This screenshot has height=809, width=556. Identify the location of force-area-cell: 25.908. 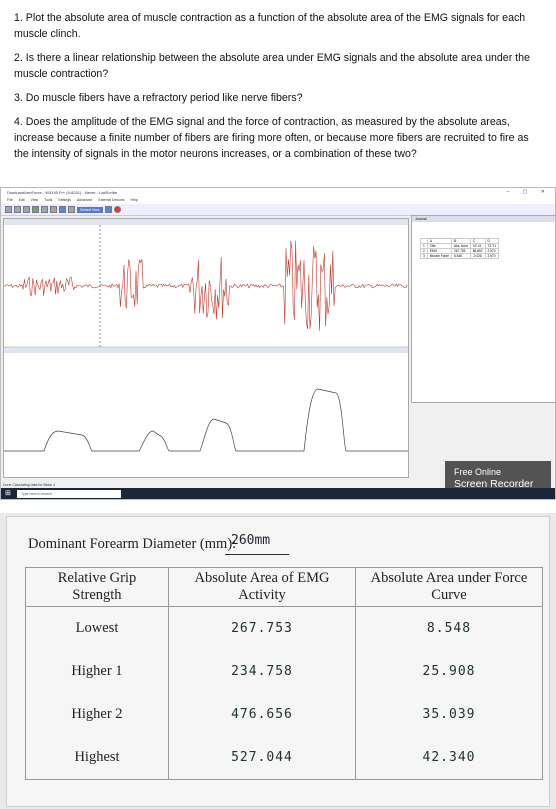
(449, 671).